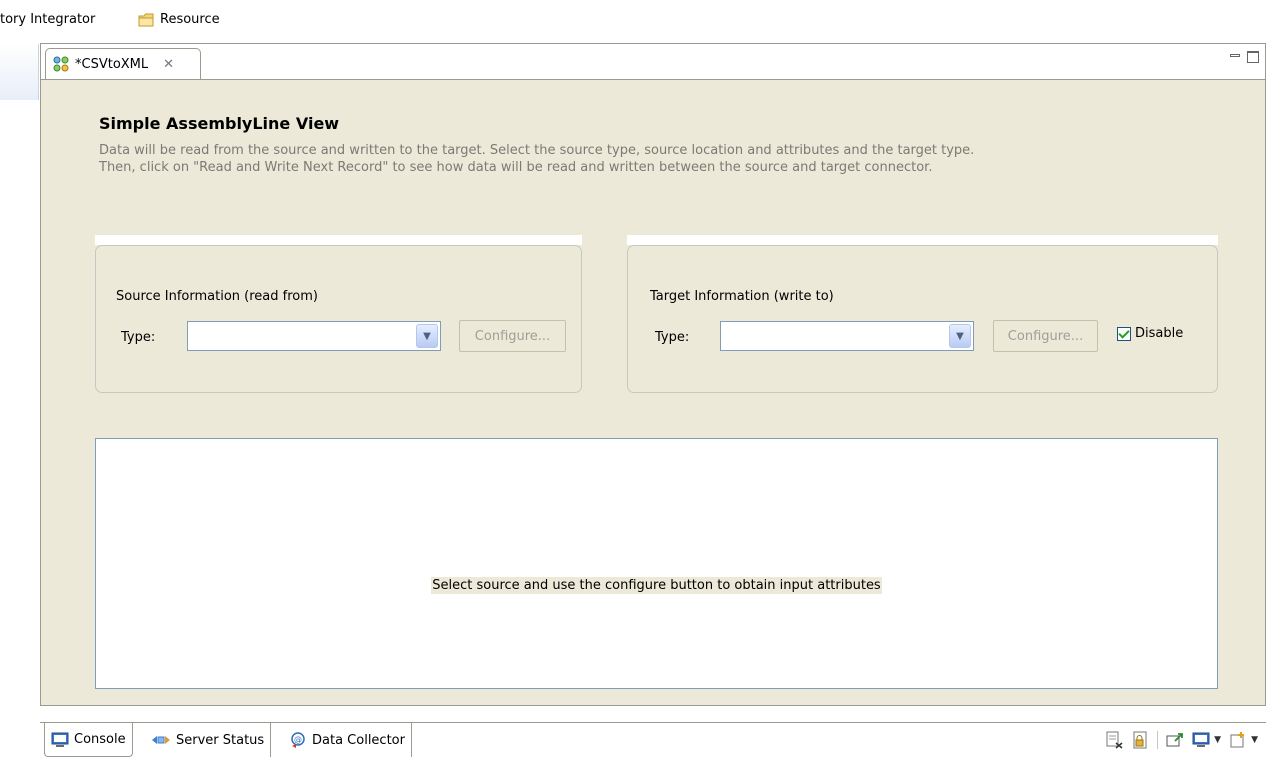  I want to click on perspective-resource: Resource, so click(179, 19).